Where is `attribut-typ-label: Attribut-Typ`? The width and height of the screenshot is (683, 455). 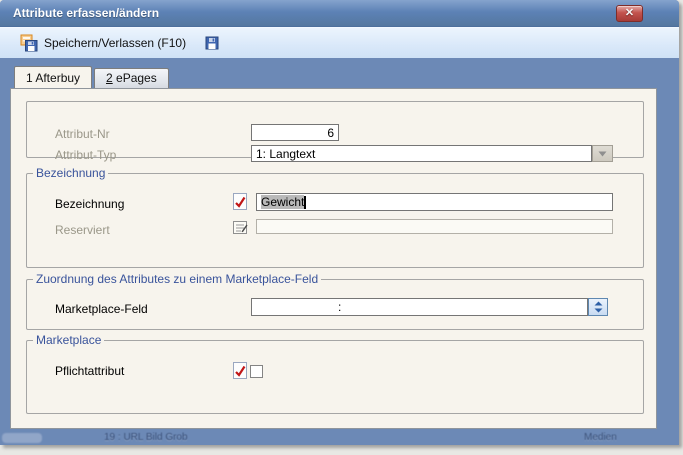 attribut-typ-label: Attribut-Typ is located at coordinates (86, 155).